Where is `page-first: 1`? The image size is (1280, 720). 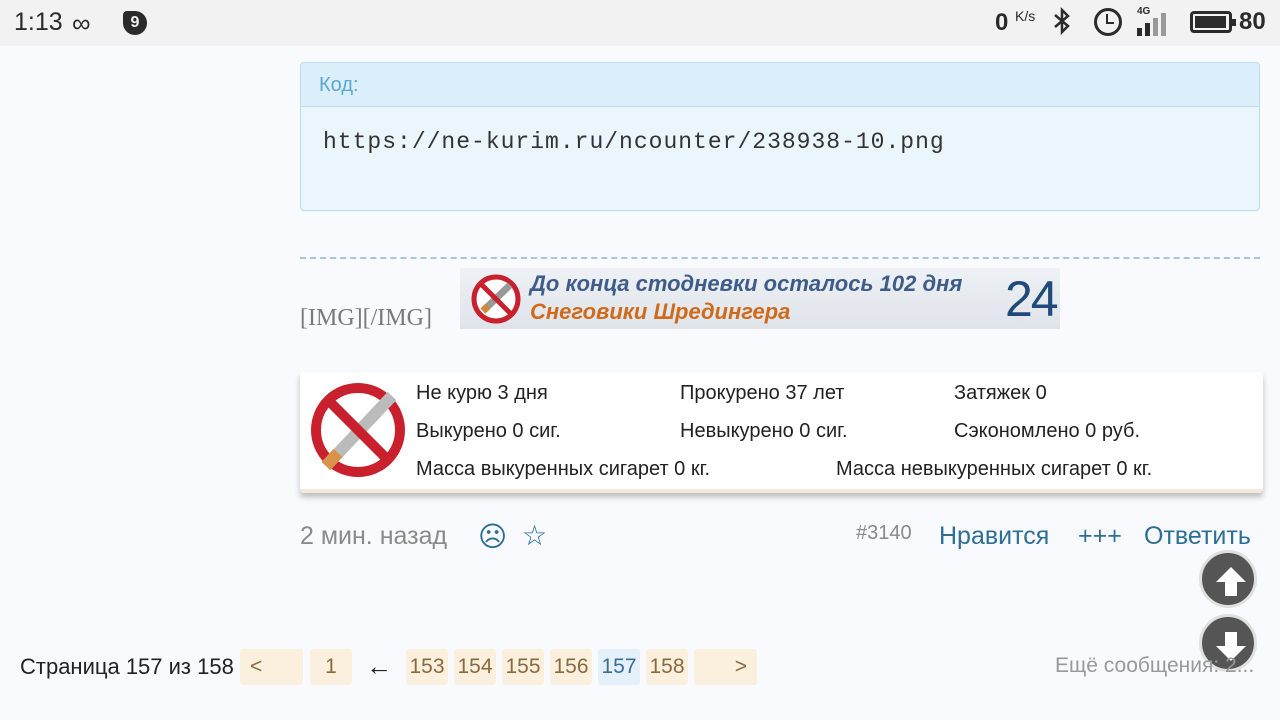
page-first: 1 is located at coordinates (331, 667).